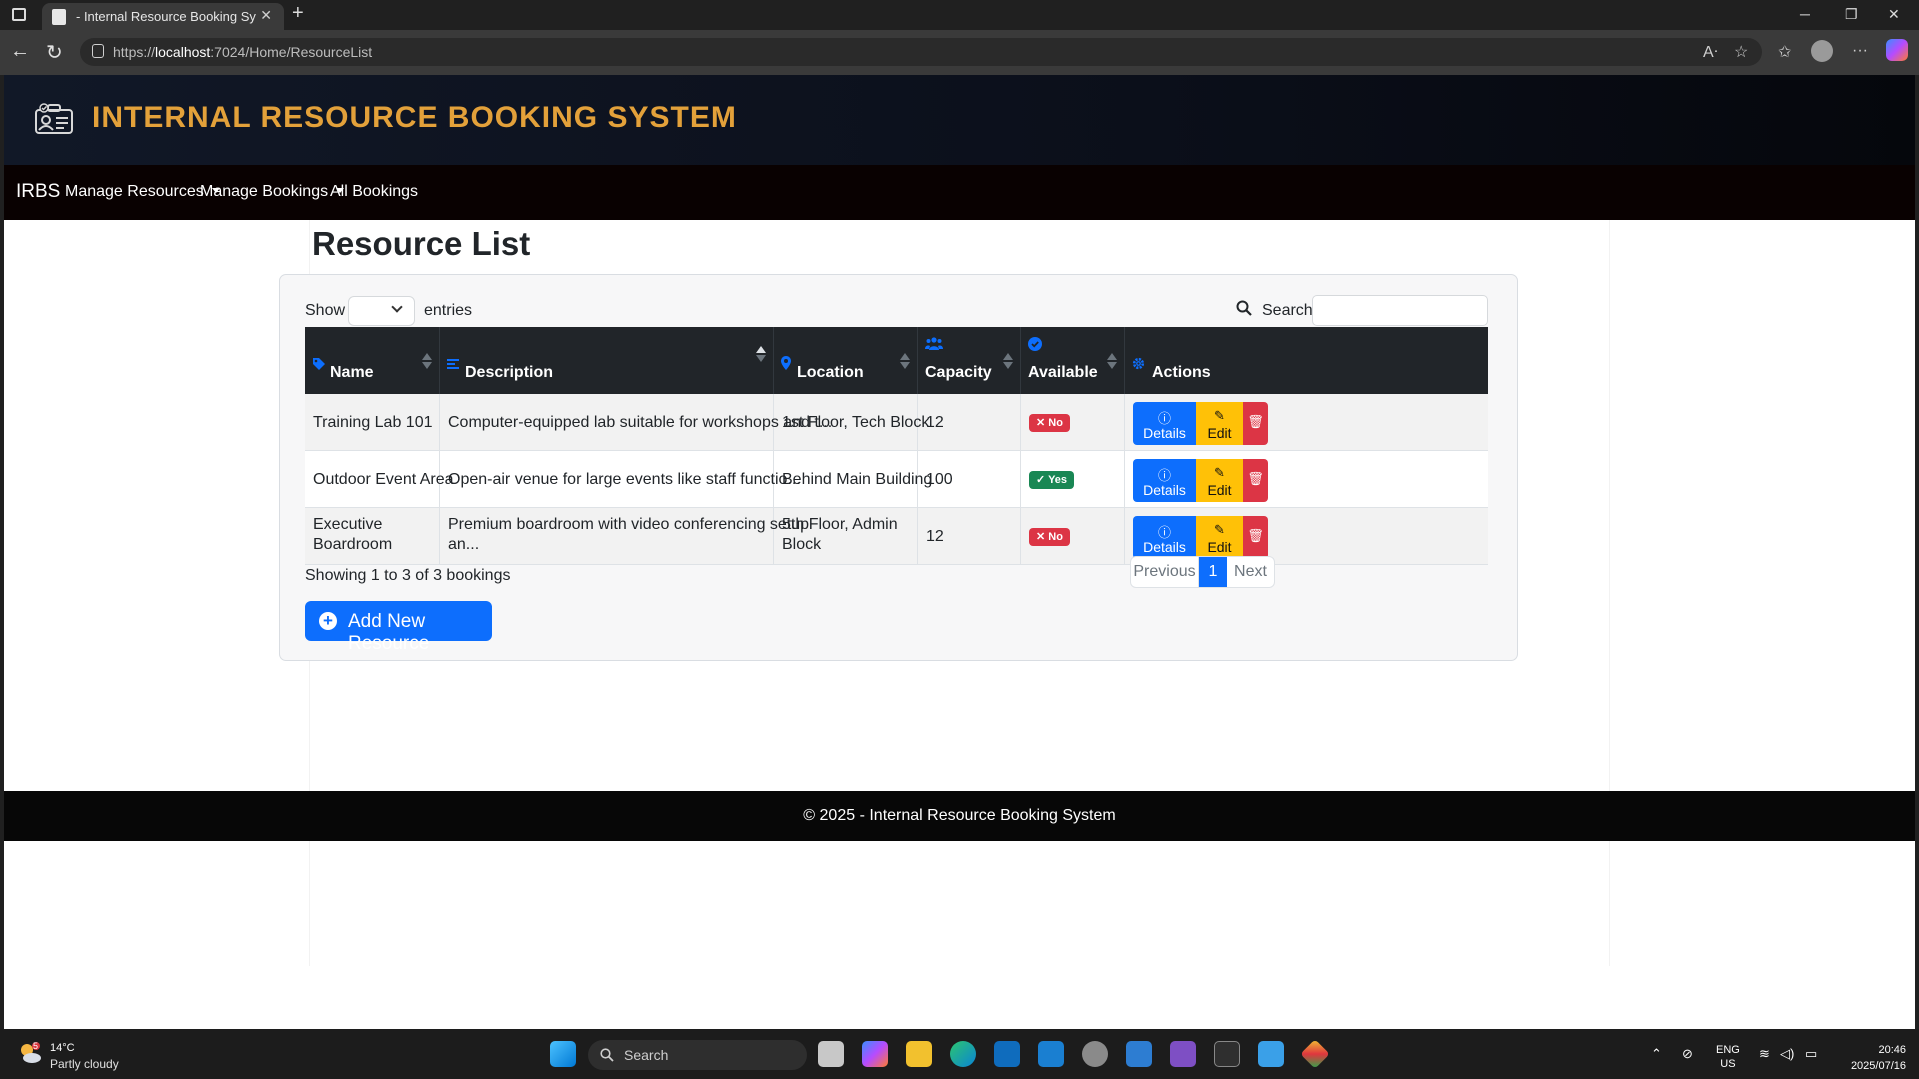 The image size is (1919, 1079). I want to click on window-menu-icon, so click(19, 14).